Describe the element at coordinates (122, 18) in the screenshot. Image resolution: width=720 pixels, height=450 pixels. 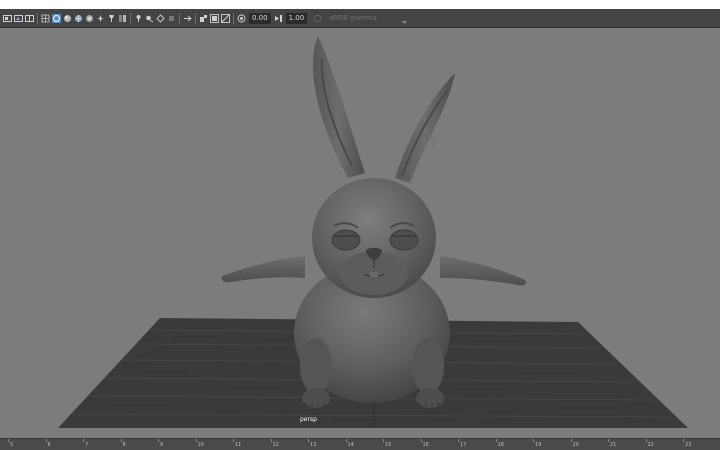
I see `isolate-select-icon` at that location.